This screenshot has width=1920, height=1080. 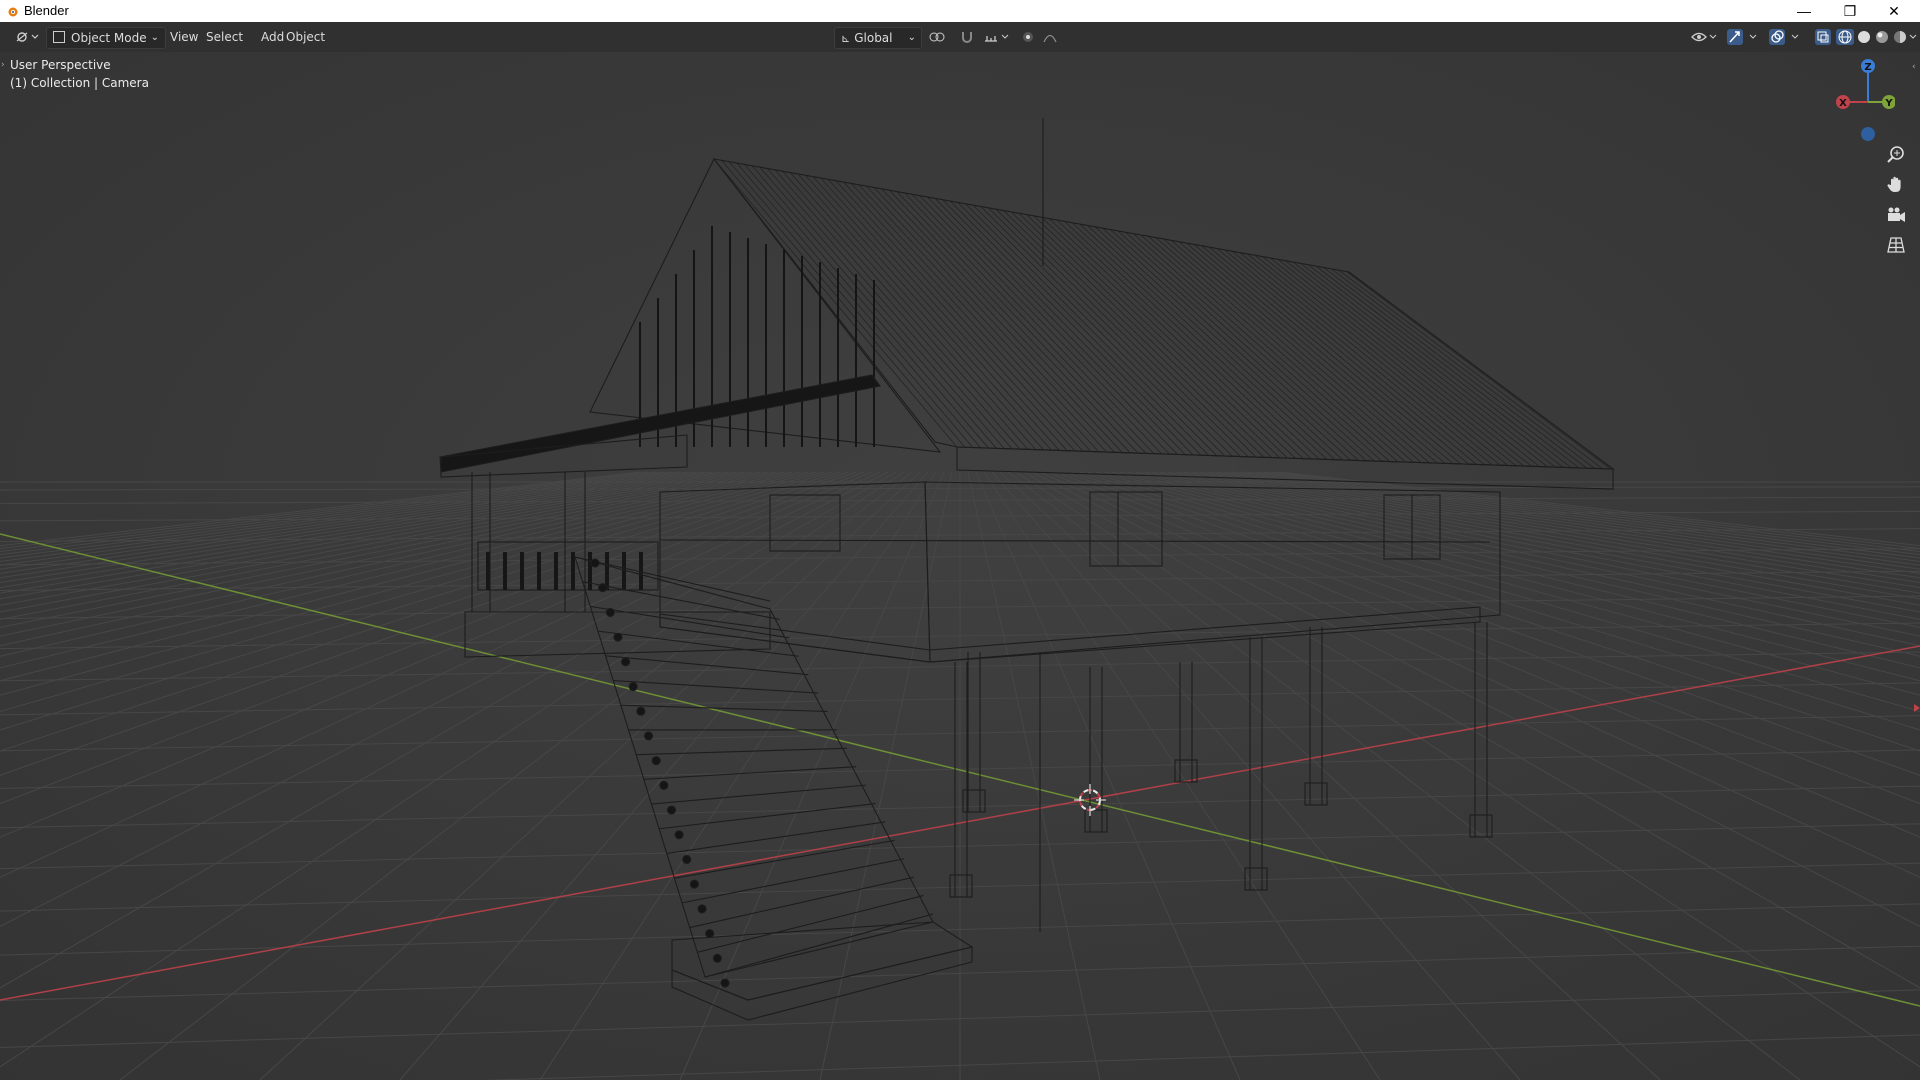 I want to click on toolbar-expand-icon: ›, so click(x=3, y=65).